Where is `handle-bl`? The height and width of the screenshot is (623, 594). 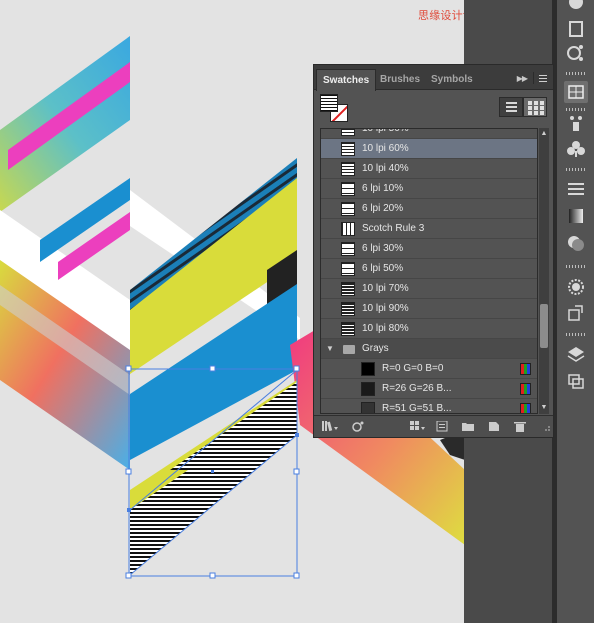
handle-bl is located at coordinates (128, 575).